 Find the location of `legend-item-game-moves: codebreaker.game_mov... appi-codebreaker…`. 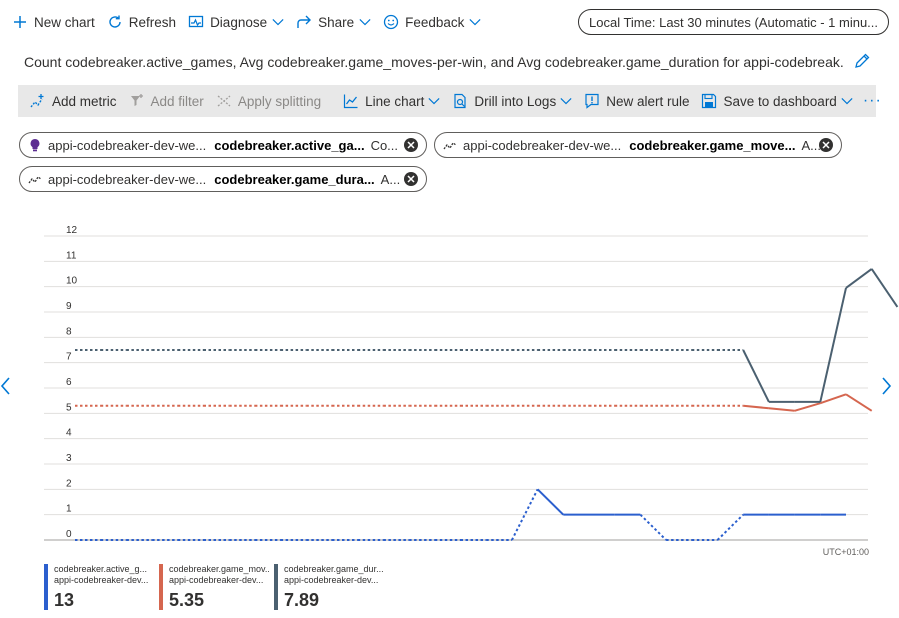

legend-item-game-moves: codebreaker.game_mov... appi-codebreaker… is located at coordinates (214, 589).